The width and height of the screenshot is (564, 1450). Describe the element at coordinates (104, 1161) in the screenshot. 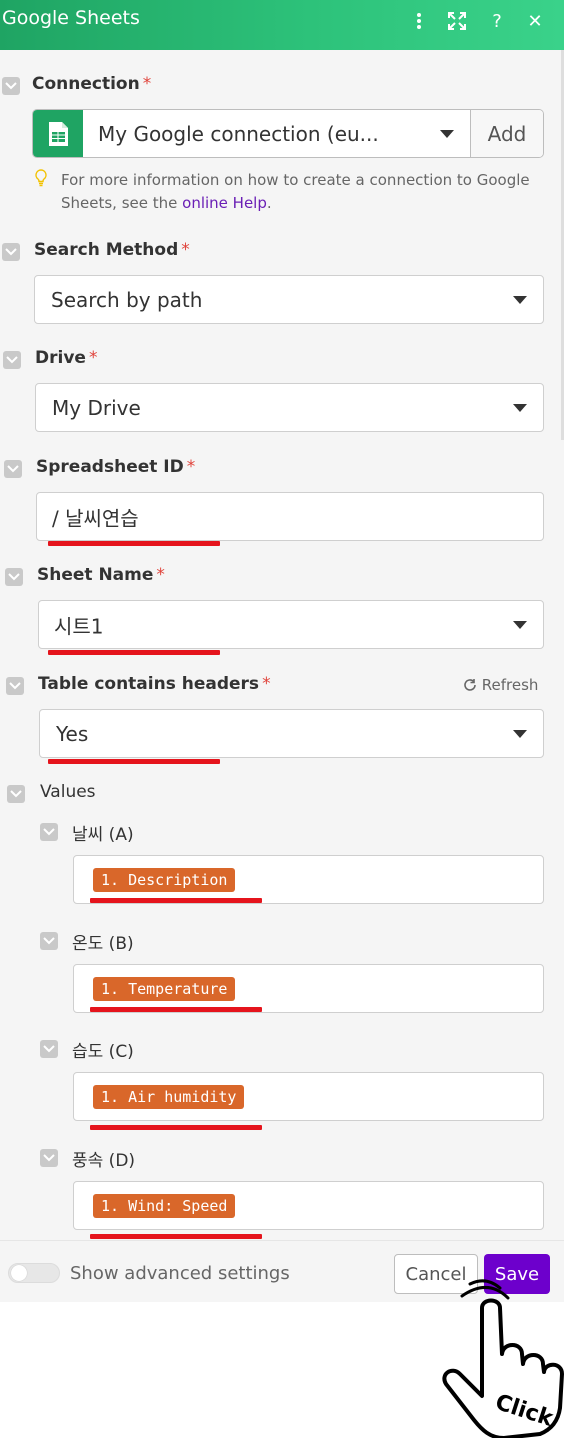

I see `value-d-label: 풍속 (D)` at that location.